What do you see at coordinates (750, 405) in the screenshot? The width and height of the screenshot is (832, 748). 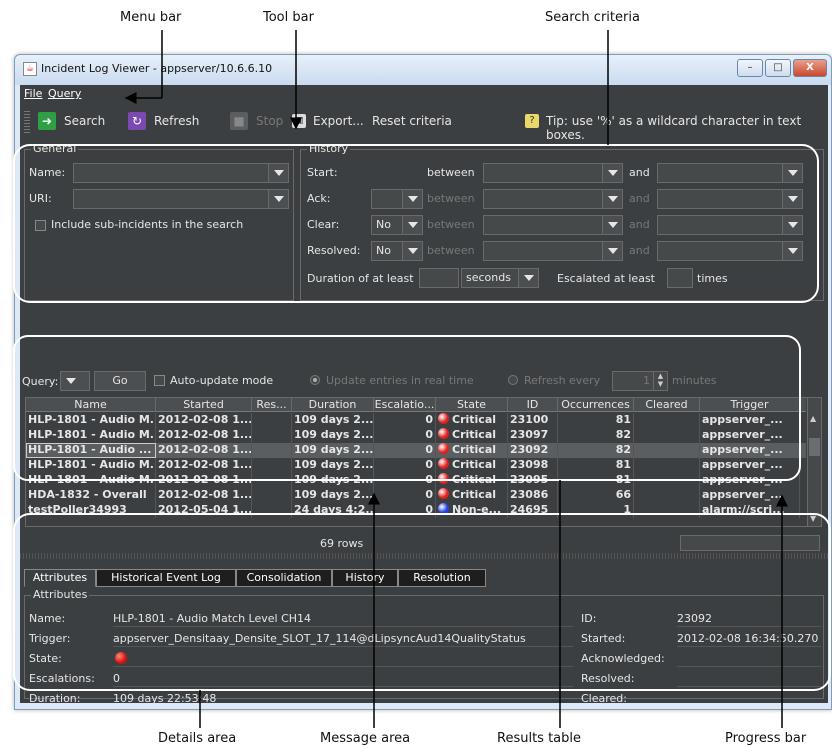 I see `column-header-trigger: Trigger` at bounding box center [750, 405].